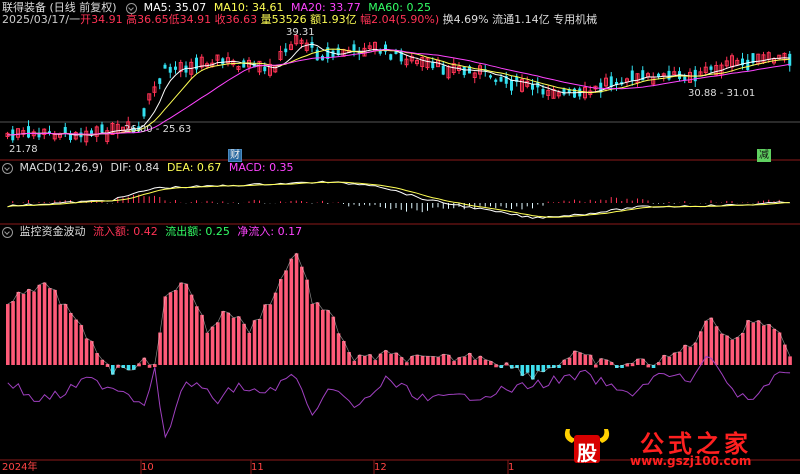 This screenshot has width=800, height=474. I want to click on quote-open: 开34.91, so click(101, 19).